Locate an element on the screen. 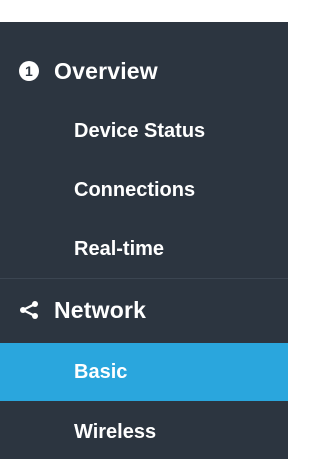  sidebar-section-overview: 1 Overview is located at coordinates (144, 71).